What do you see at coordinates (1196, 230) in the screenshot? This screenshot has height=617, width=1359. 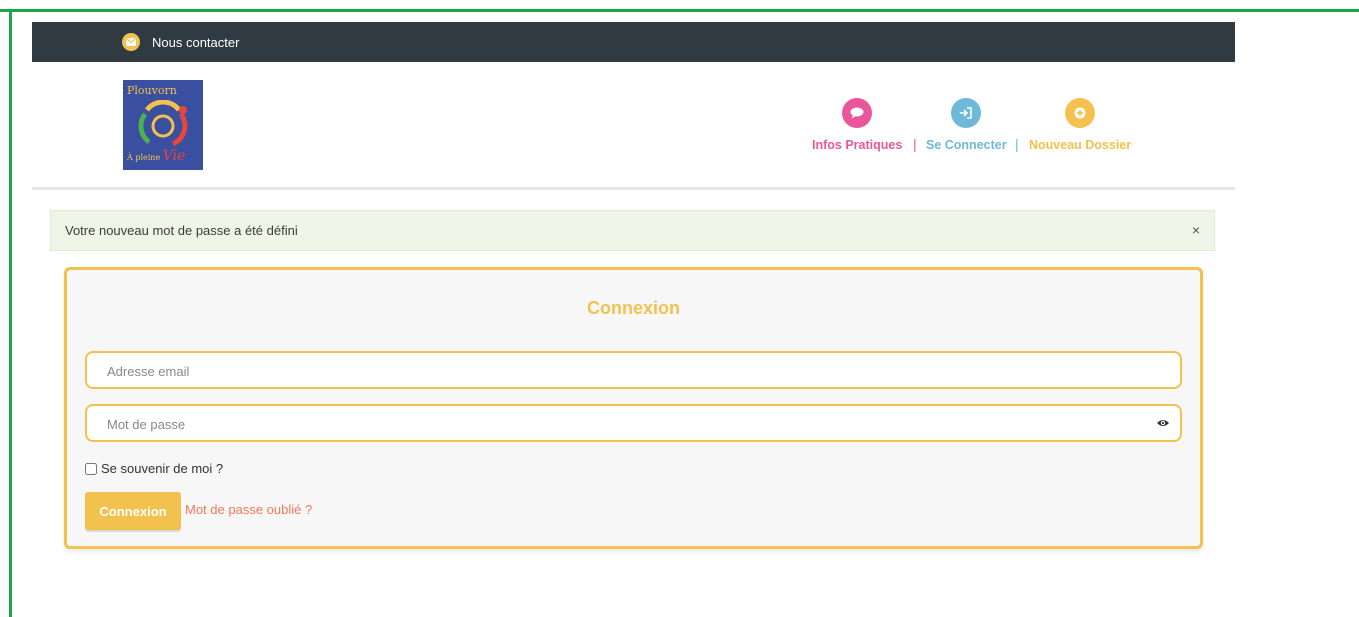 I see `close-icon: ×` at bounding box center [1196, 230].